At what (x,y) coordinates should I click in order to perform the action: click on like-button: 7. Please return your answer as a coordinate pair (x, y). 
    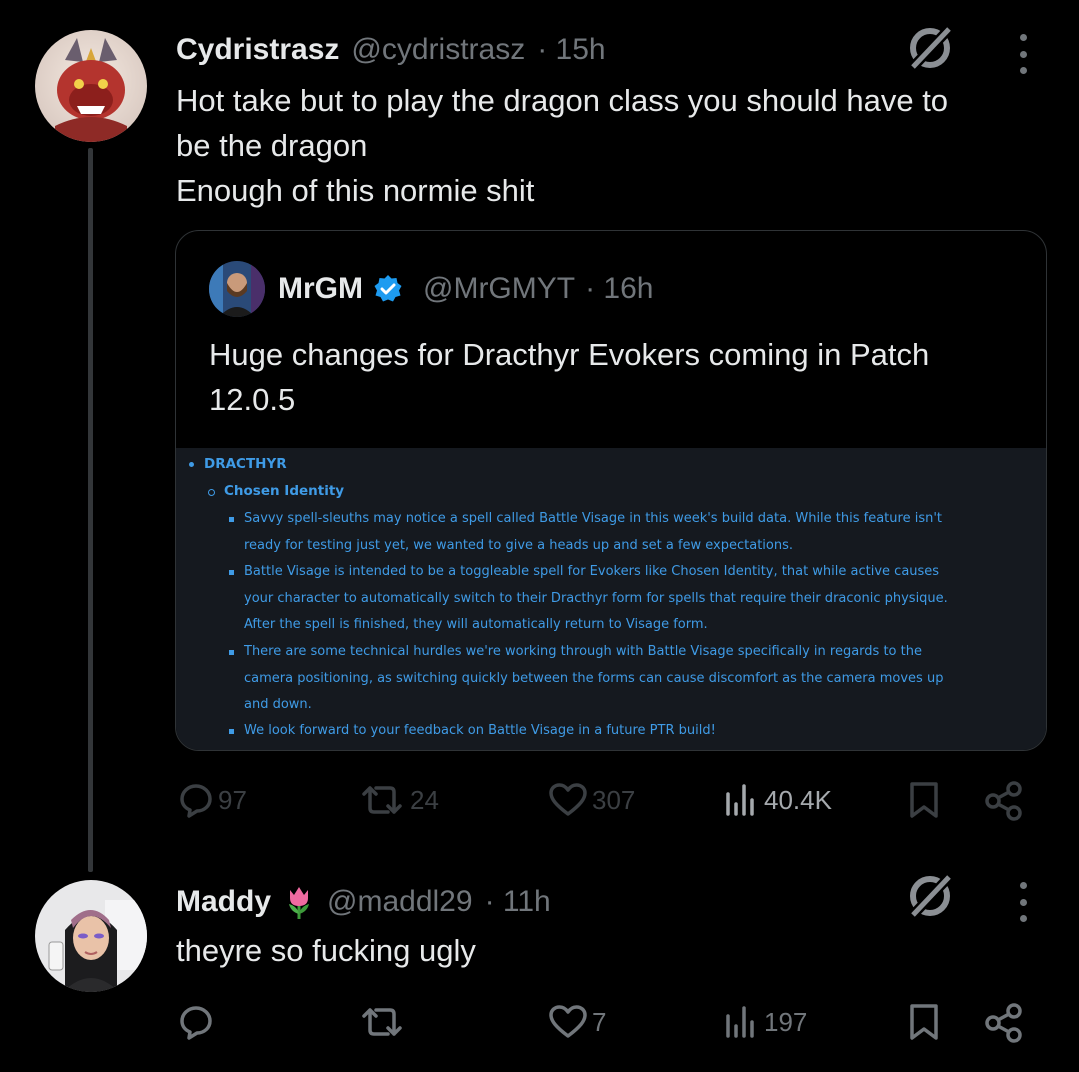
    Looking at the image, I should click on (576, 1022).